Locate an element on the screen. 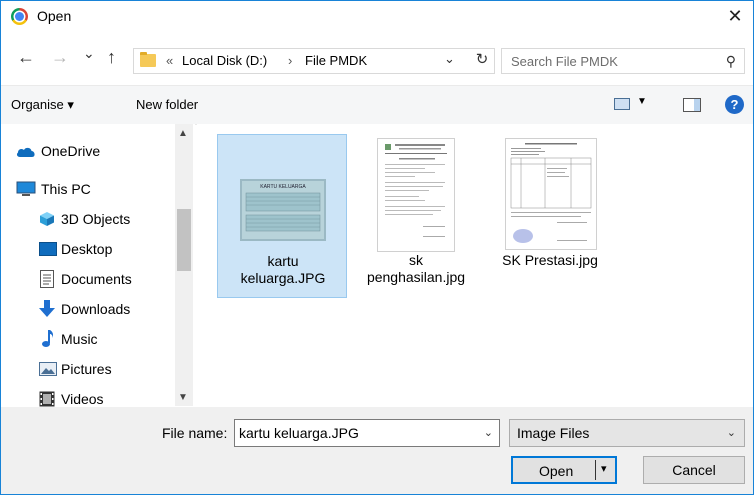 The image size is (754, 495). open-button: Open ▾ is located at coordinates (564, 470).